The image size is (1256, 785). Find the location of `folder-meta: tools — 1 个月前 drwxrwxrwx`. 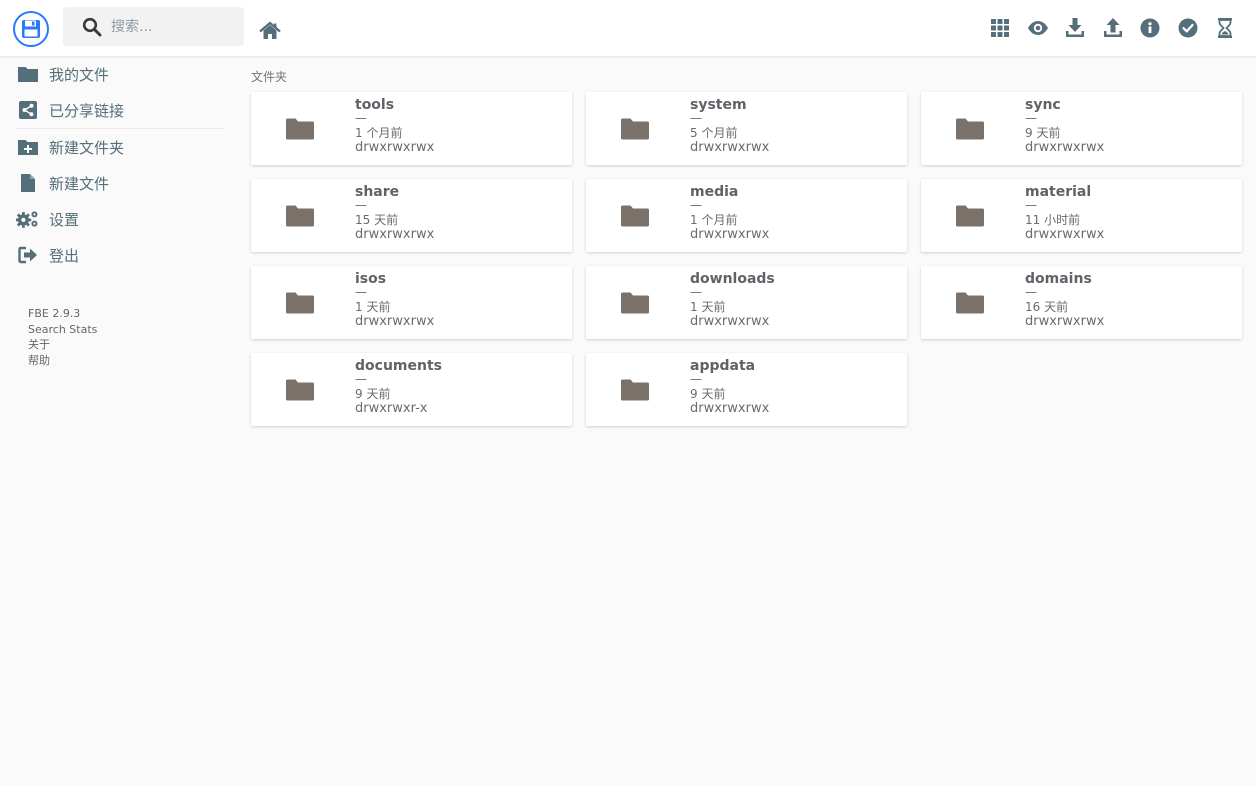

folder-meta: tools — 1 个月前 drwxrwxrwx is located at coordinates (394, 126).